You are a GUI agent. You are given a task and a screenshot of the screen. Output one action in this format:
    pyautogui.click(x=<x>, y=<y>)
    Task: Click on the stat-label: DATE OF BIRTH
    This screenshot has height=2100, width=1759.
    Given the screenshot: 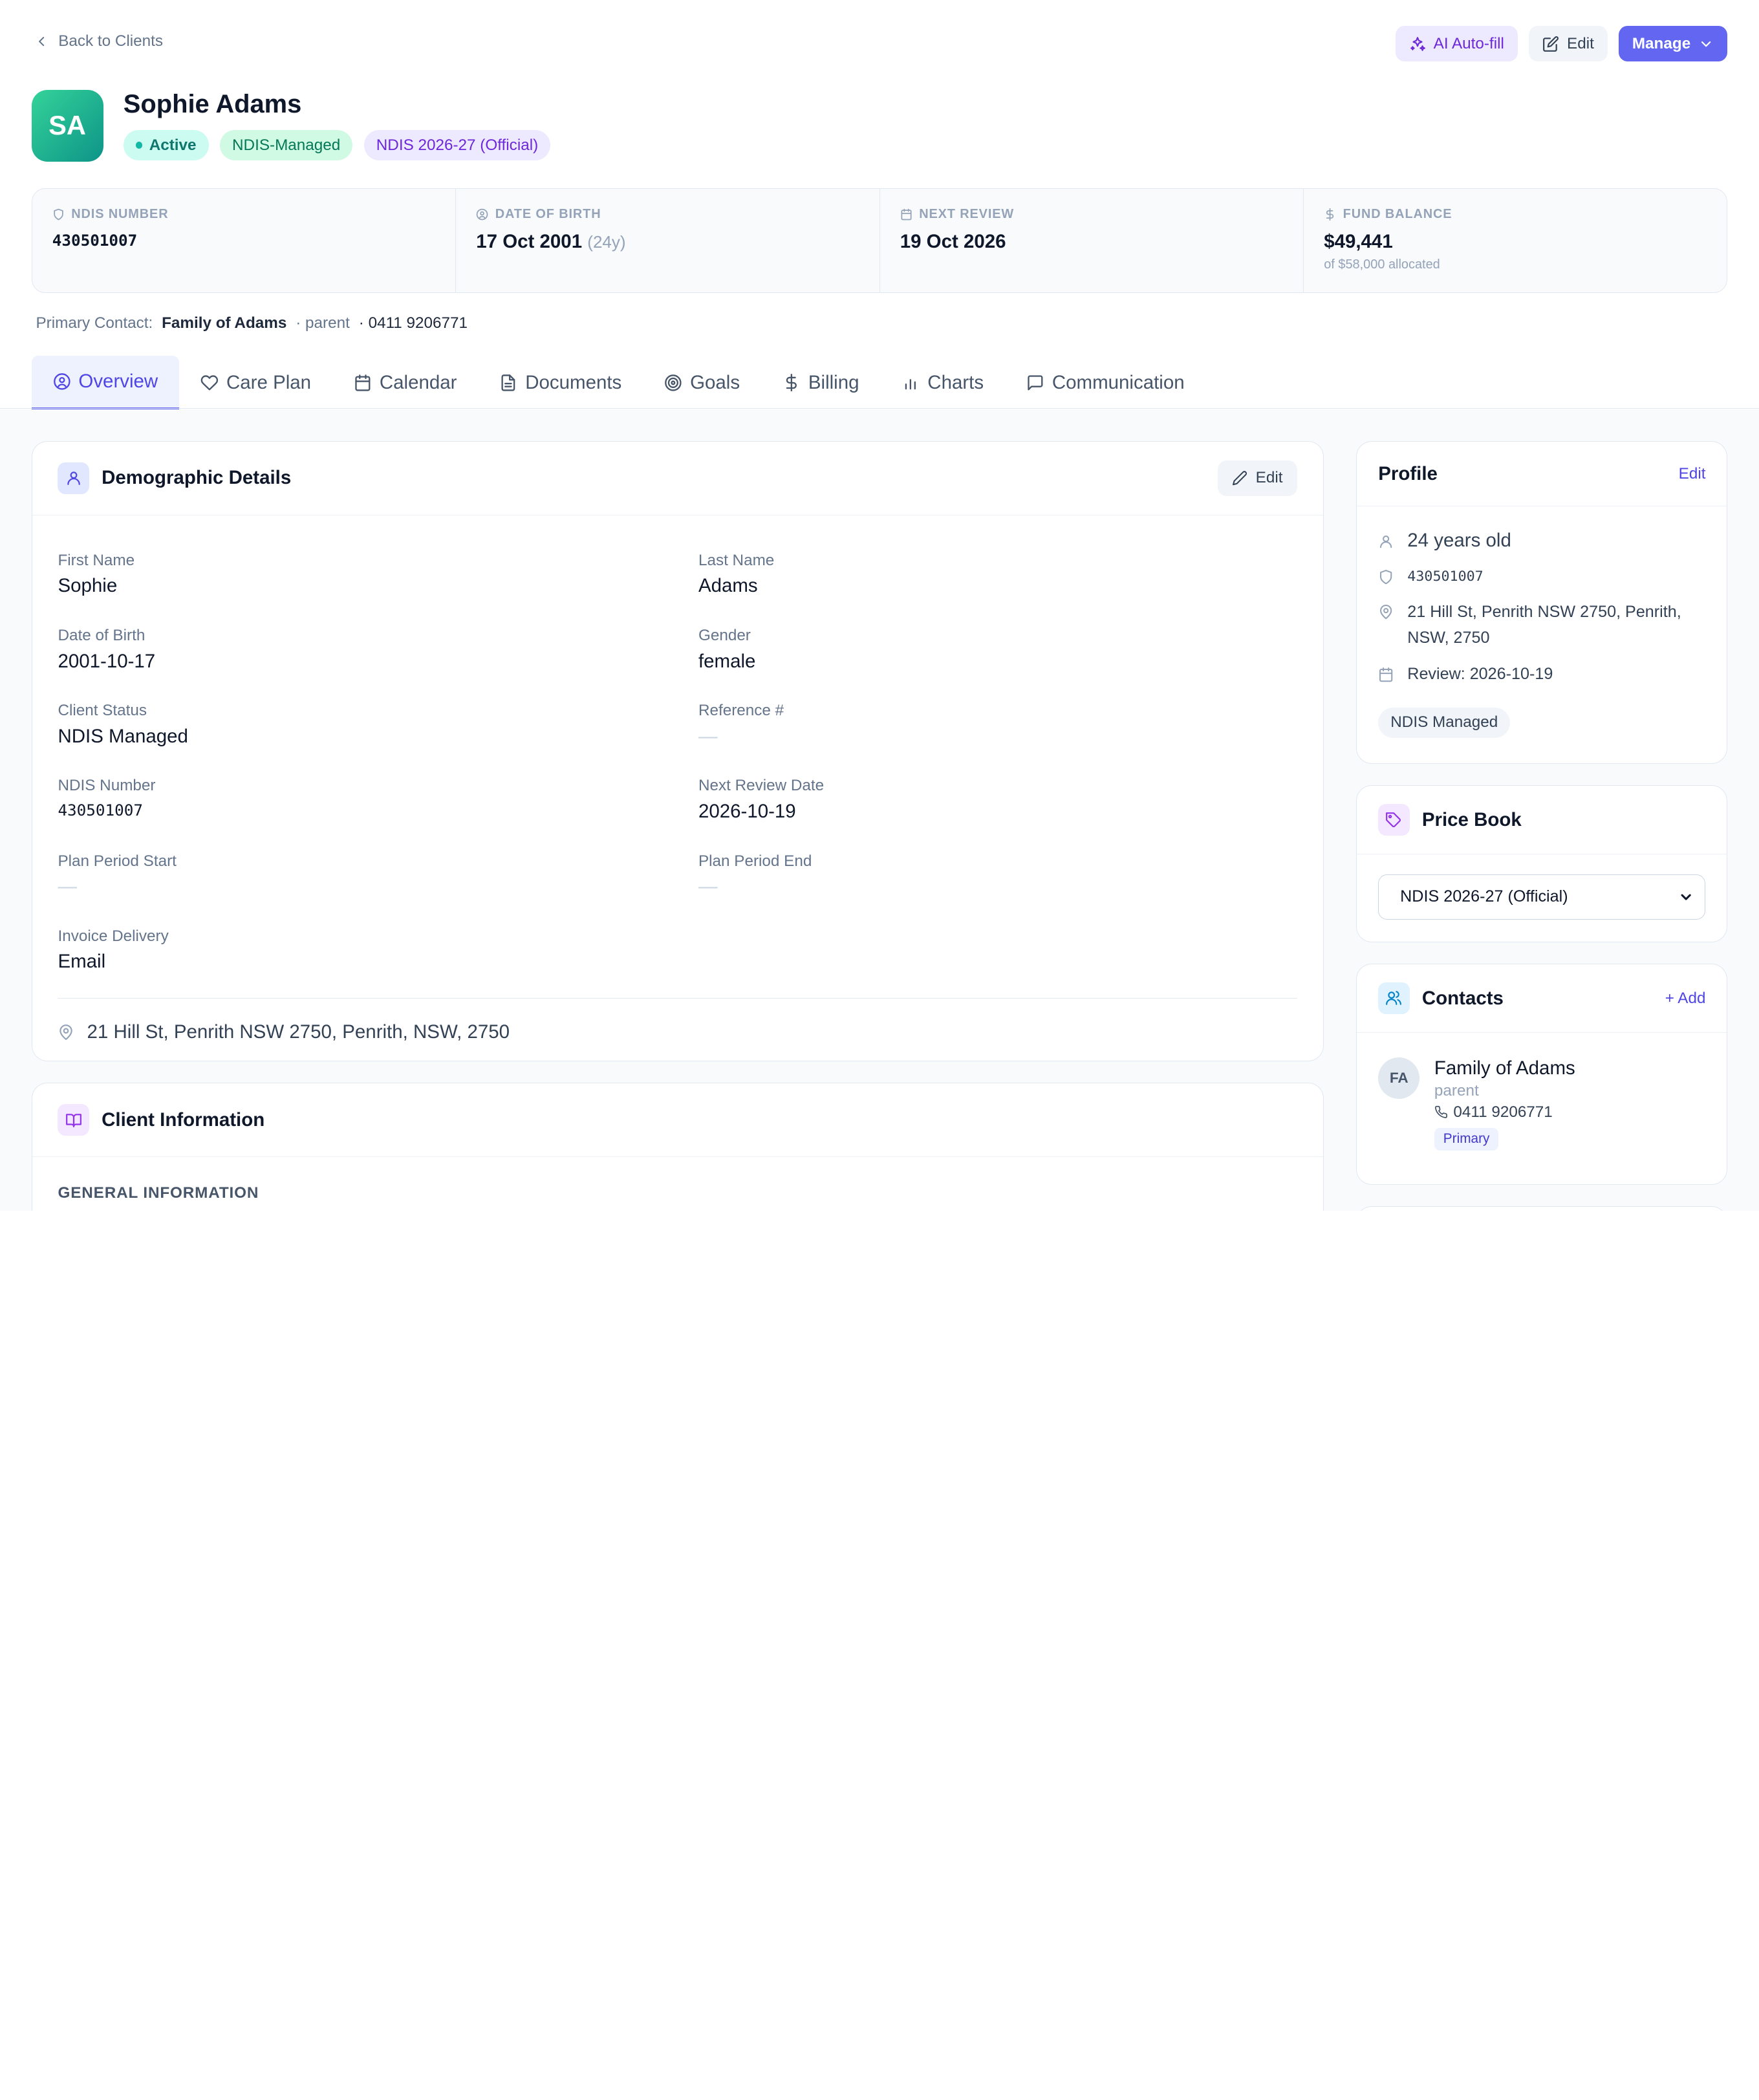 What is the action you would take?
    pyautogui.click(x=548, y=214)
    